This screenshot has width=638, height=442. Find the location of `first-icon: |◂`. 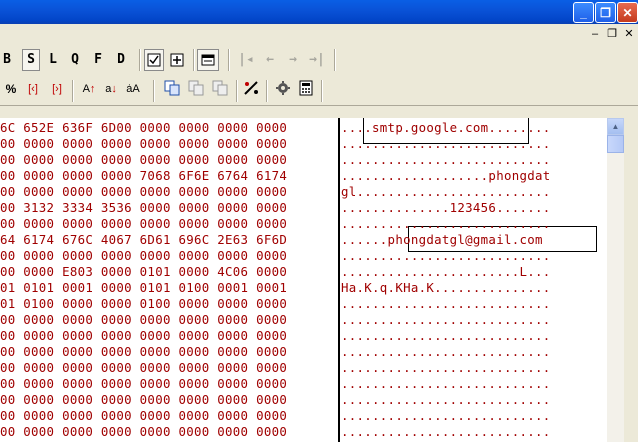

first-icon: |◂ is located at coordinates (246, 60).